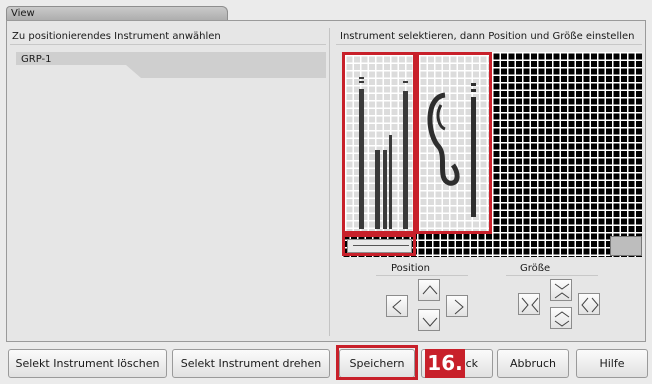  What do you see at coordinates (377, 363) in the screenshot?
I see `save-button: Speichern` at bounding box center [377, 363].